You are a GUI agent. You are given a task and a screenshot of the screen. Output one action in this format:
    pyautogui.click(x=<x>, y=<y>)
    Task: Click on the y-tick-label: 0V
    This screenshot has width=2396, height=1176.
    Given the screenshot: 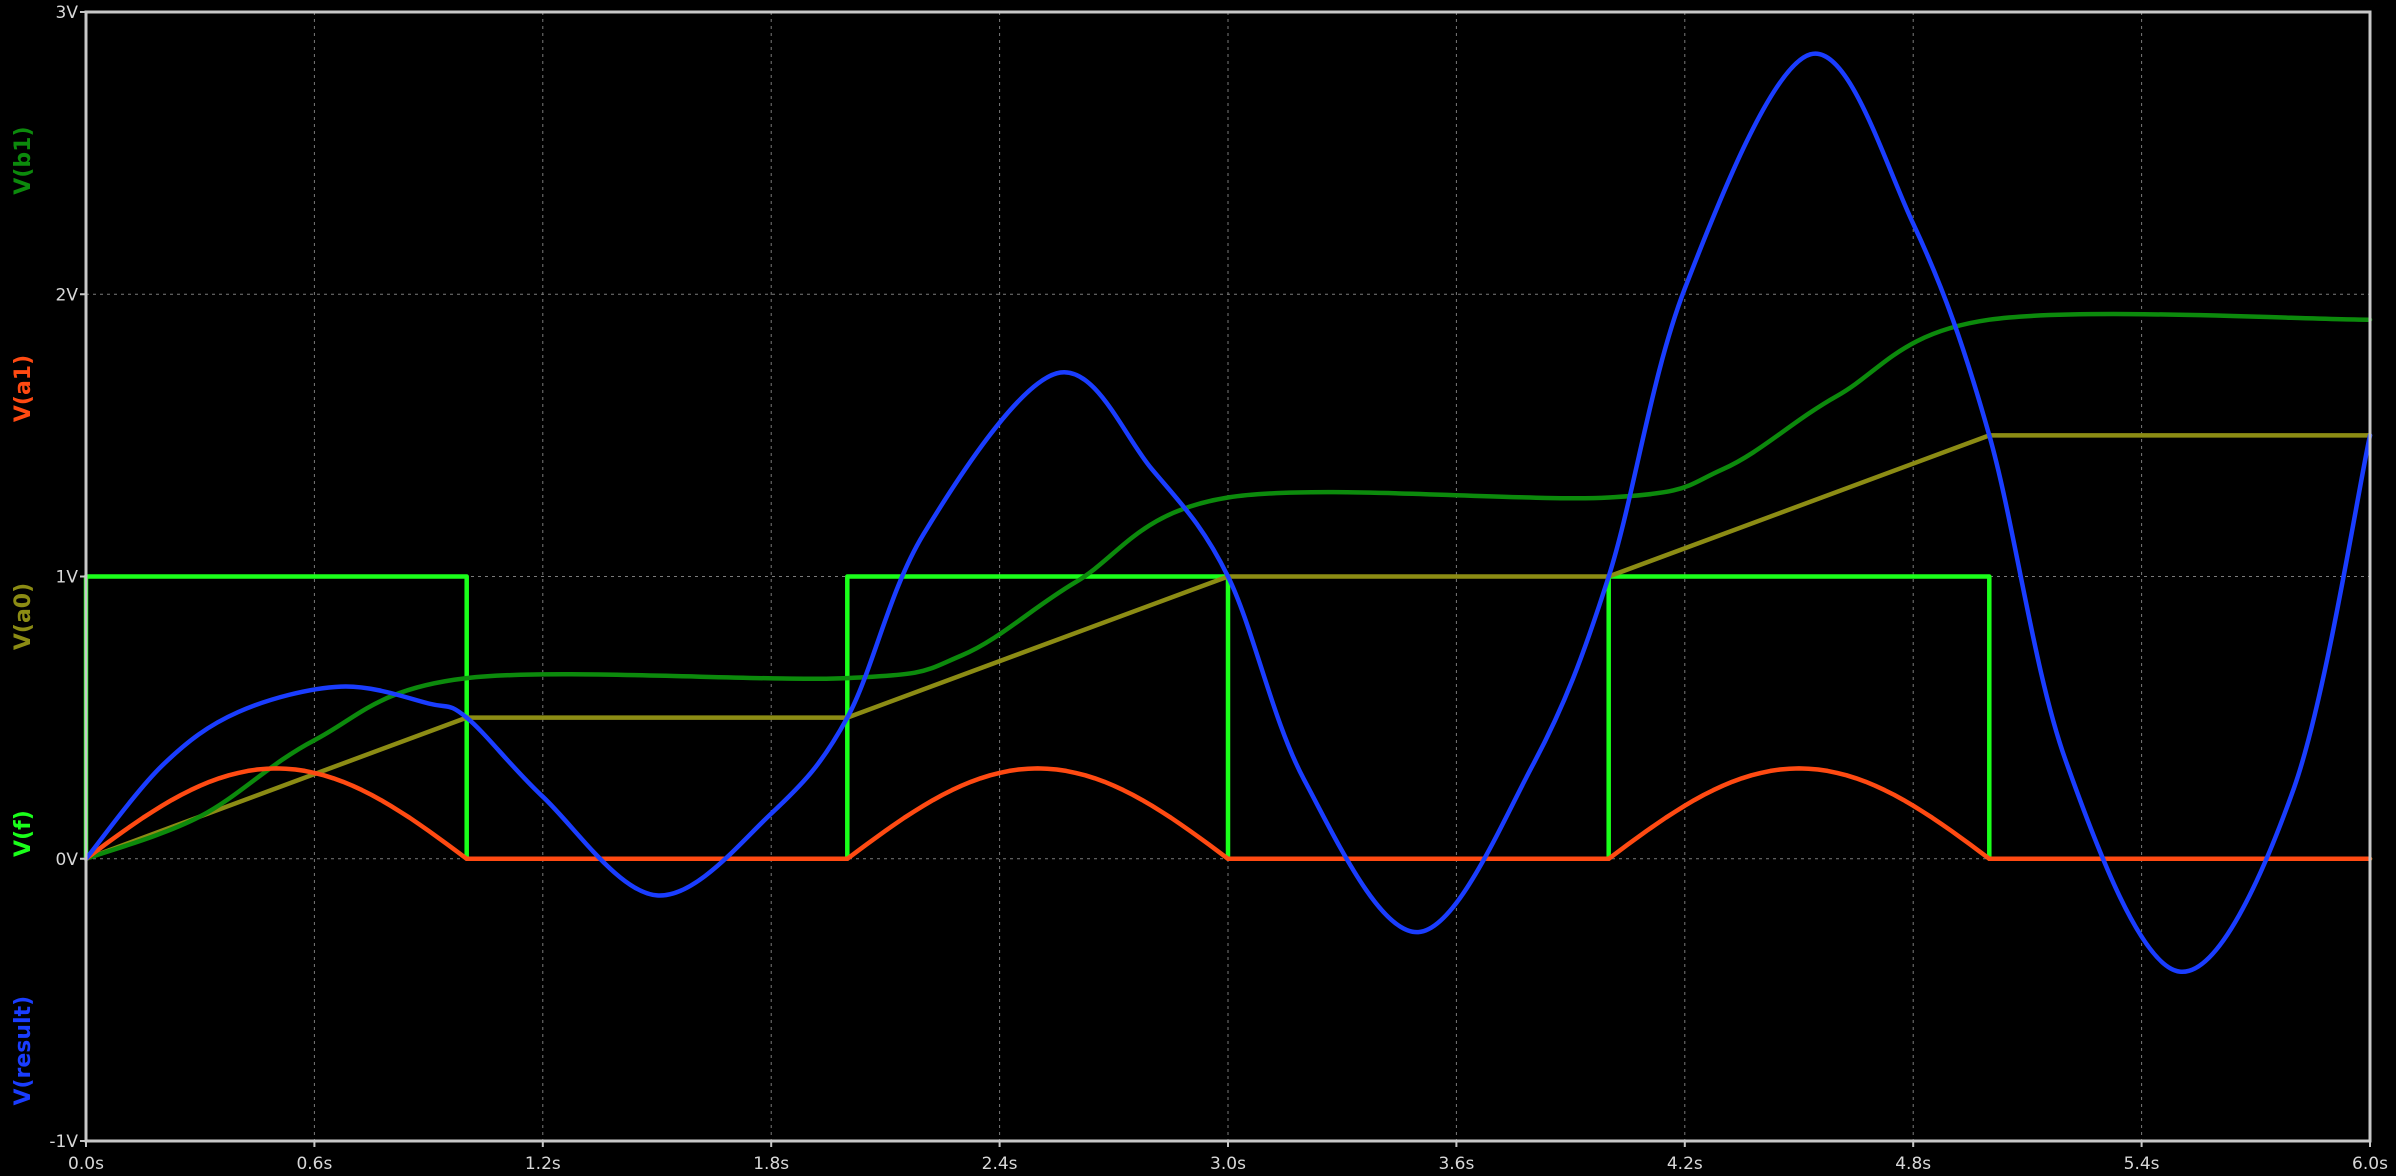 What is the action you would take?
    pyautogui.click(x=67, y=860)
    